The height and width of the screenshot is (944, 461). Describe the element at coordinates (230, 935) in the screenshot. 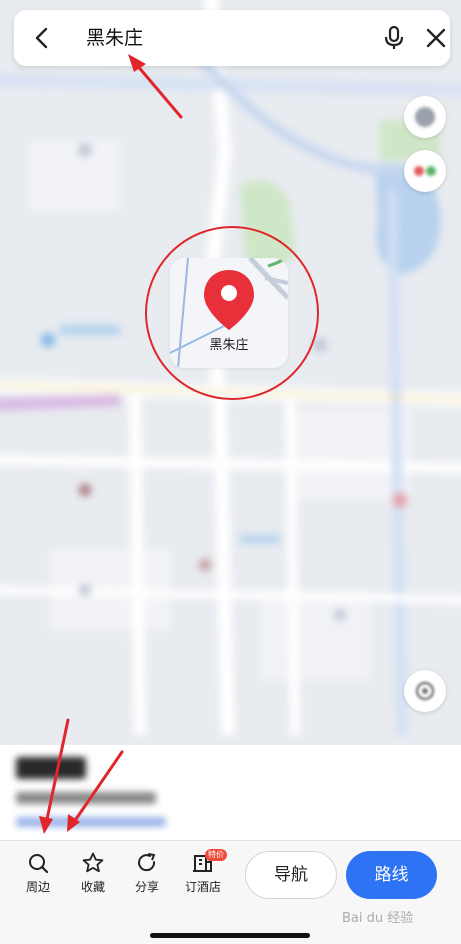

I see `home-indicator` at that location.